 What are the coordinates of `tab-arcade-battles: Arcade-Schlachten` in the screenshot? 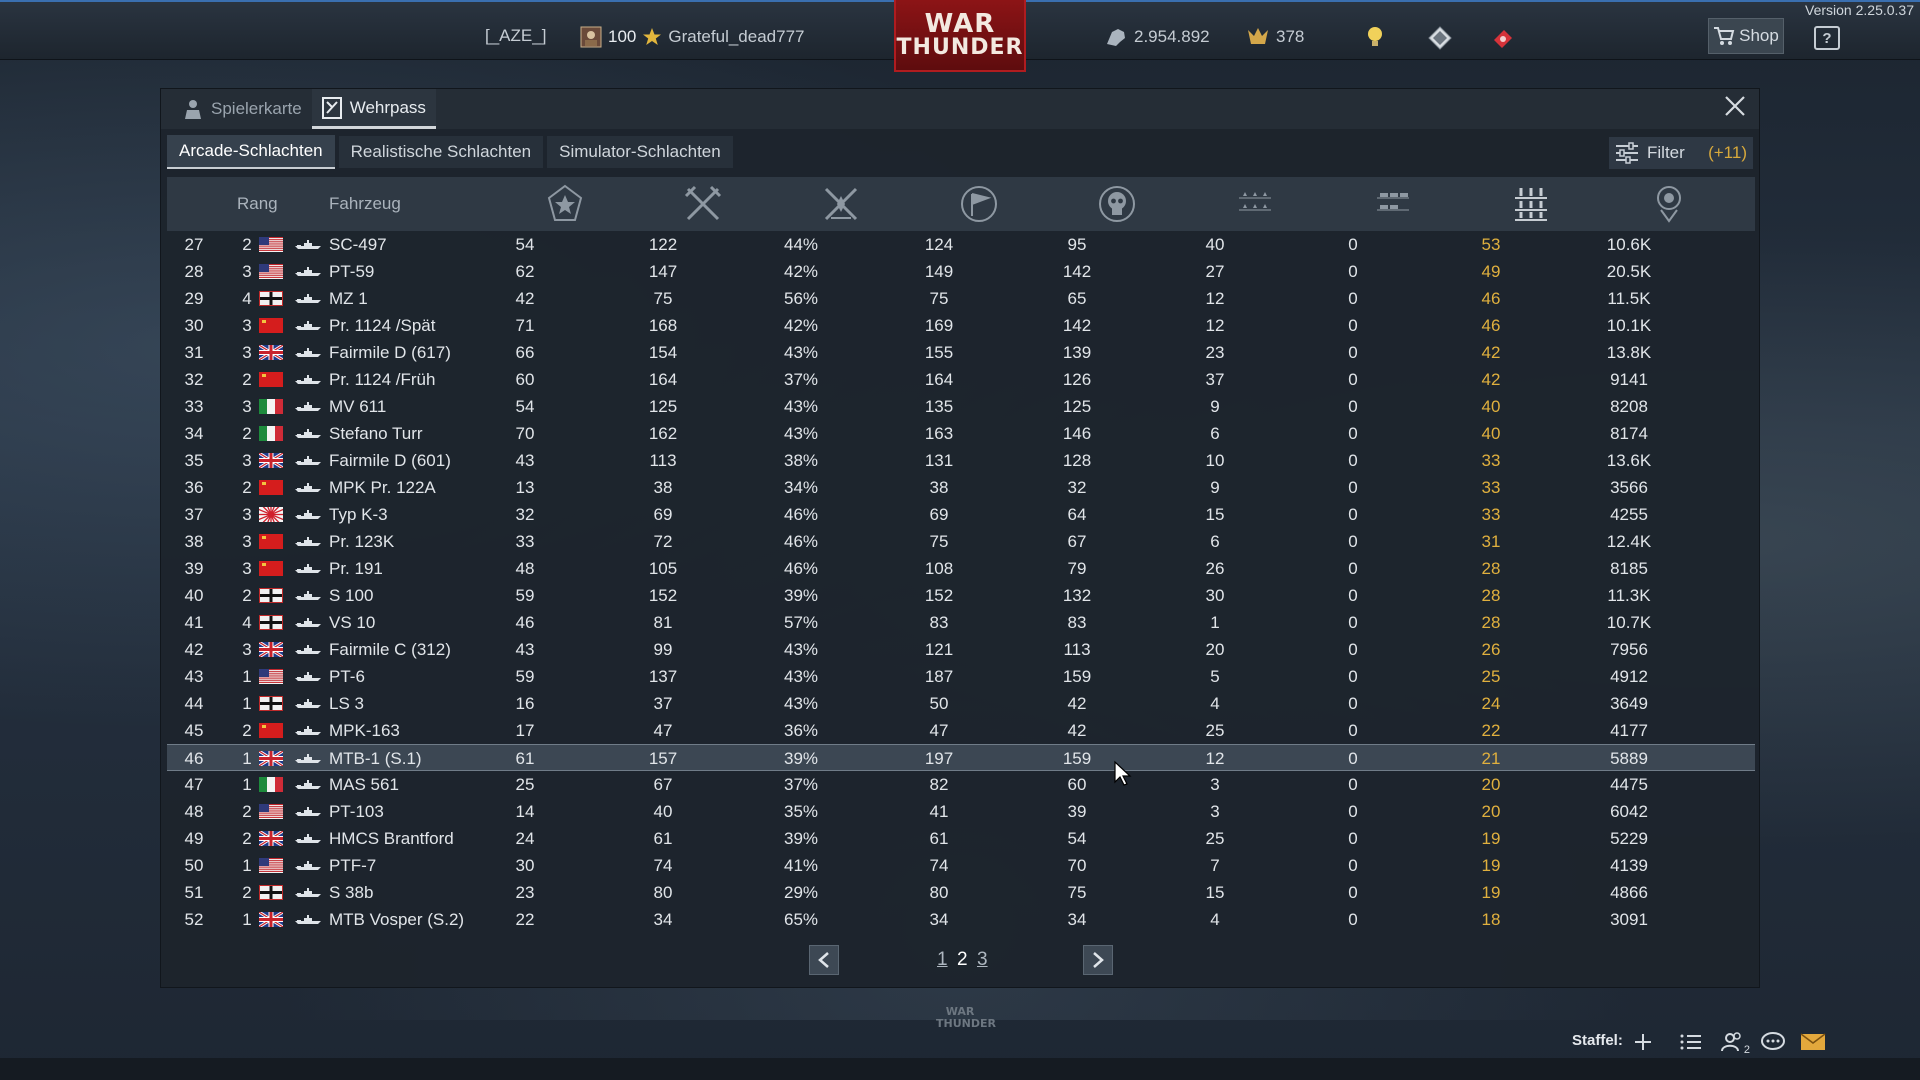 It's located at (251, 152).